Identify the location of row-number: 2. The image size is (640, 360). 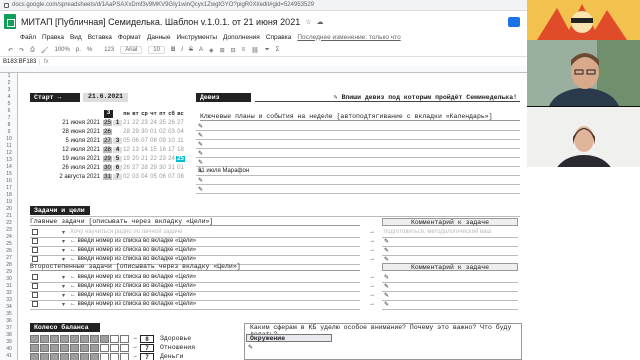
(9, 83).